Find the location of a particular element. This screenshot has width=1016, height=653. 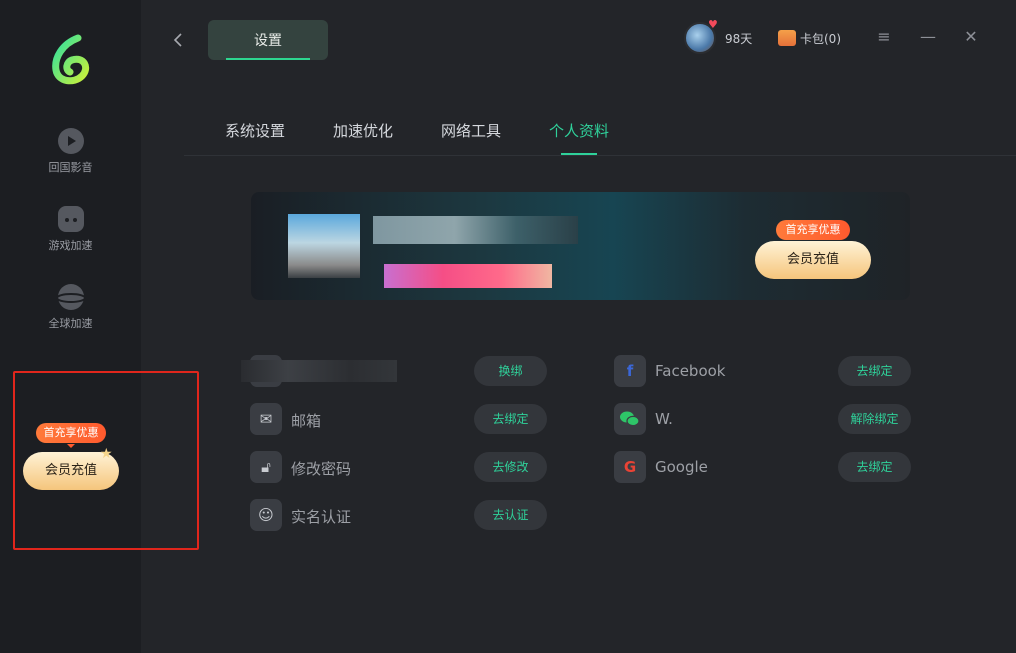

sidebar-item-label: 回国影音 is located at coordinates (70, 167).